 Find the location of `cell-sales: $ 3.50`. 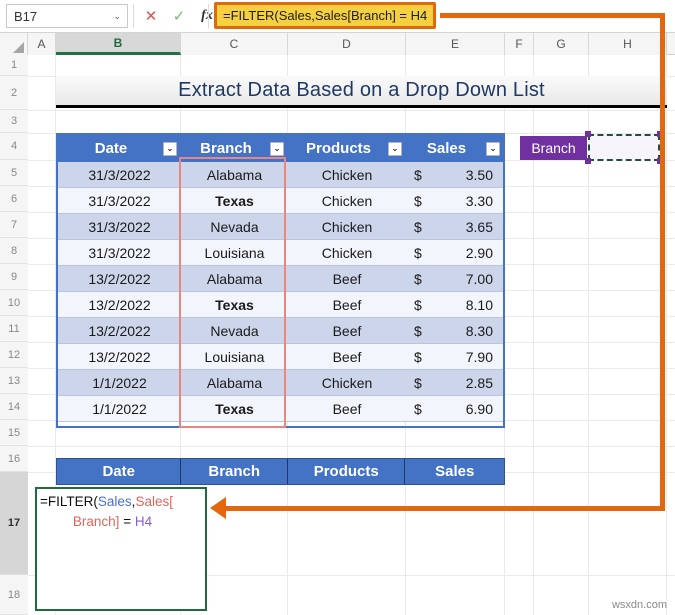

cell-sales: $ 3.50 is located at coordinates (454, 175).